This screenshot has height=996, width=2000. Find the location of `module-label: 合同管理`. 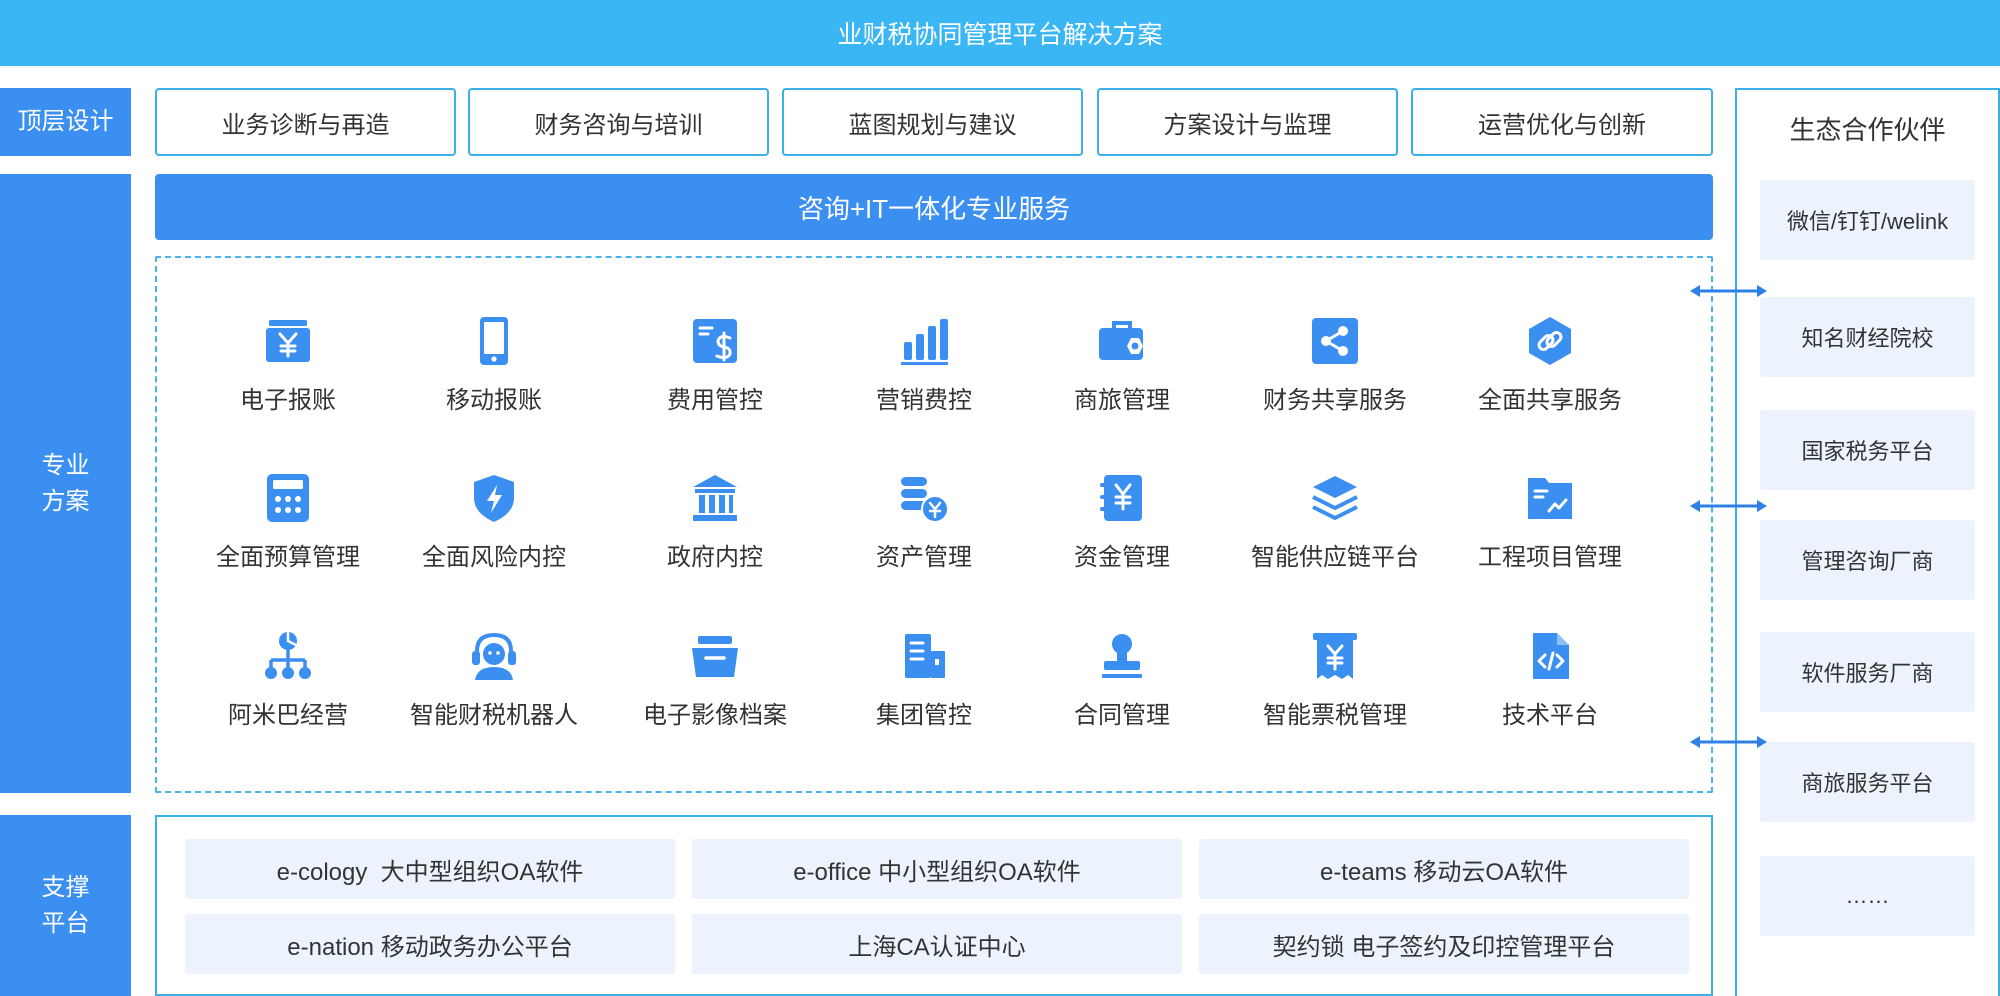

module-label: 合同管理 is located at coordinates (1122, 715).